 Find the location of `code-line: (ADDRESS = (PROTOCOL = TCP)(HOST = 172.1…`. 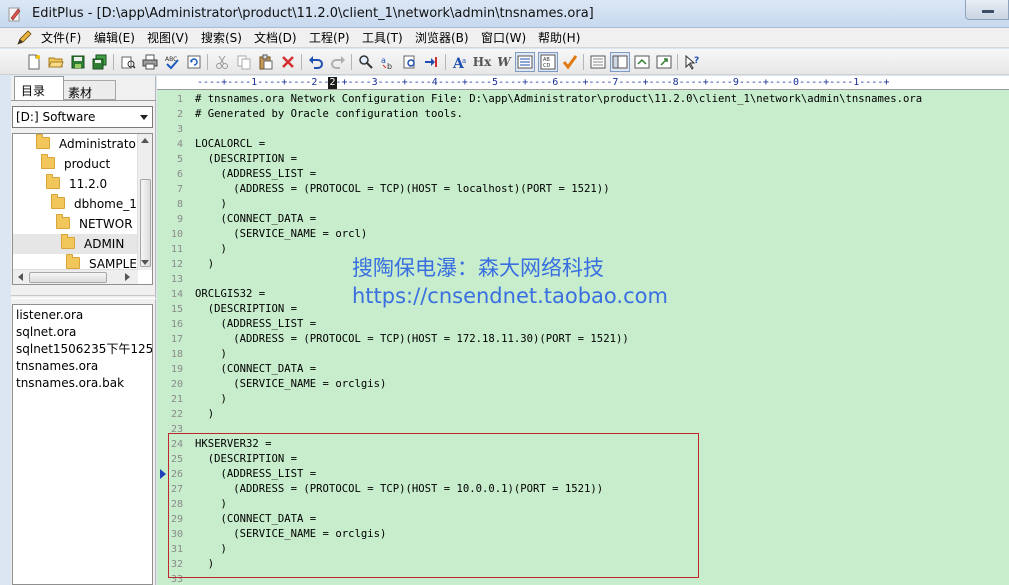

code-line: (ADDRESS = (PROTOCOL = TCP)(HOST = 172.1… is located at coordinates (411, 339).